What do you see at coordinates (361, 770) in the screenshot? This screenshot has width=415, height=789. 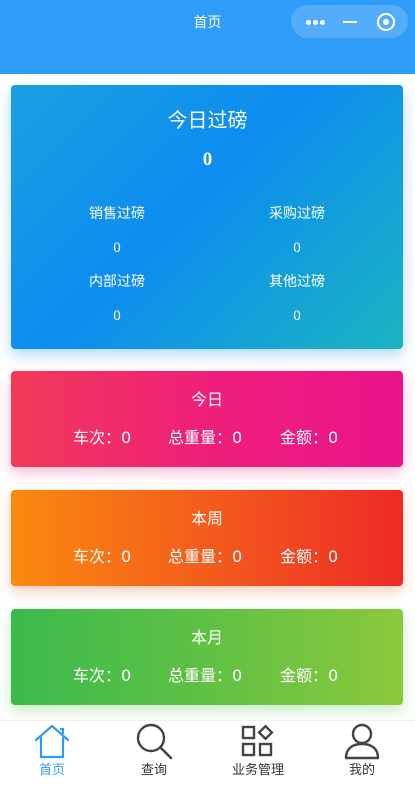 I see `tab-label: 我的` at bounding box center [361, 770].